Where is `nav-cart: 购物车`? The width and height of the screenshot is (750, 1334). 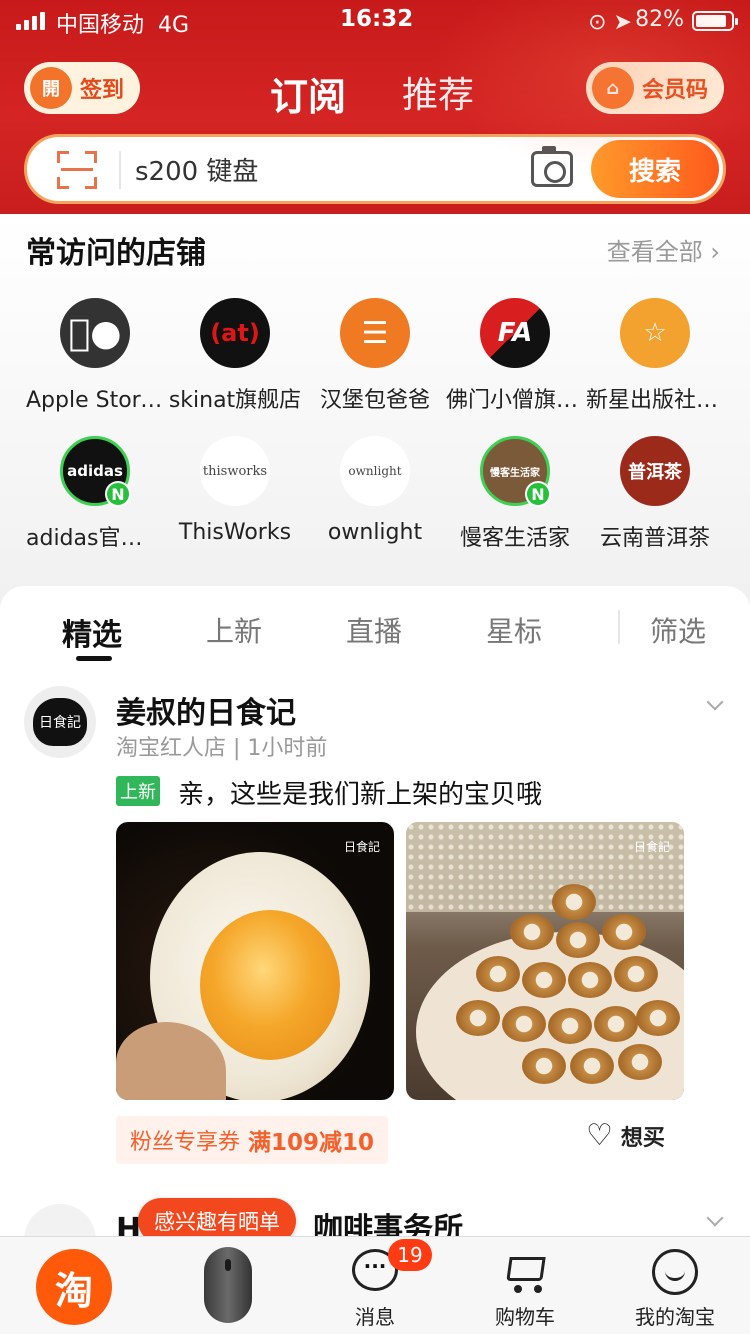
nav-cart: 购物车 is located at coordinates (525, 1285).